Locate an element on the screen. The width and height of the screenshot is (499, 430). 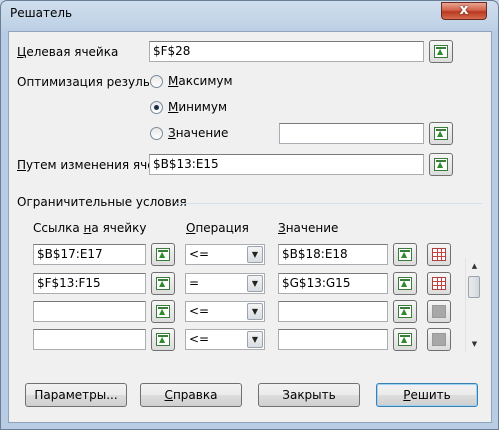
changing-cells-pick-button is located at coordinates (441, 164).